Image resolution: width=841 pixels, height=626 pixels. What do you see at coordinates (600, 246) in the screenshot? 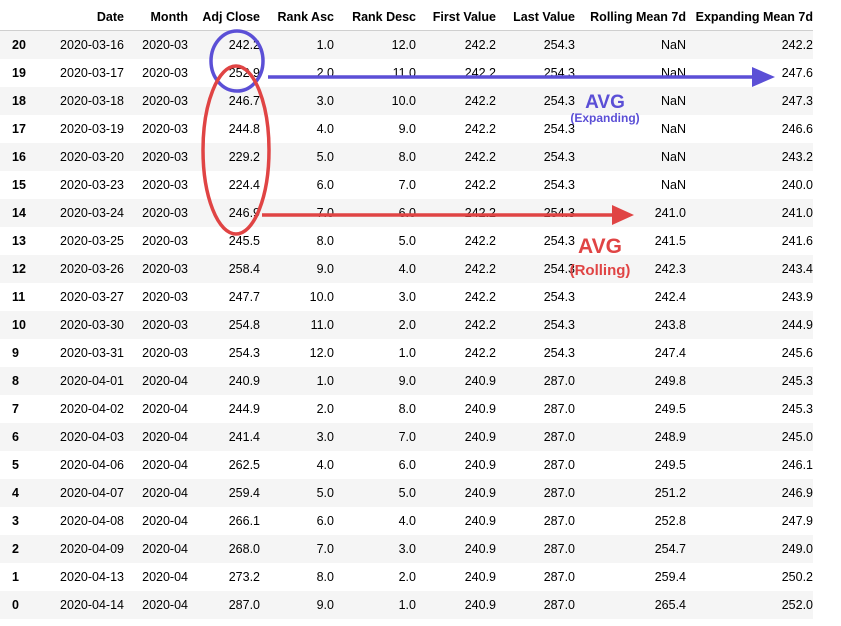
I see `rolling-avg-title: AVG` at bounding box center [600, 246].